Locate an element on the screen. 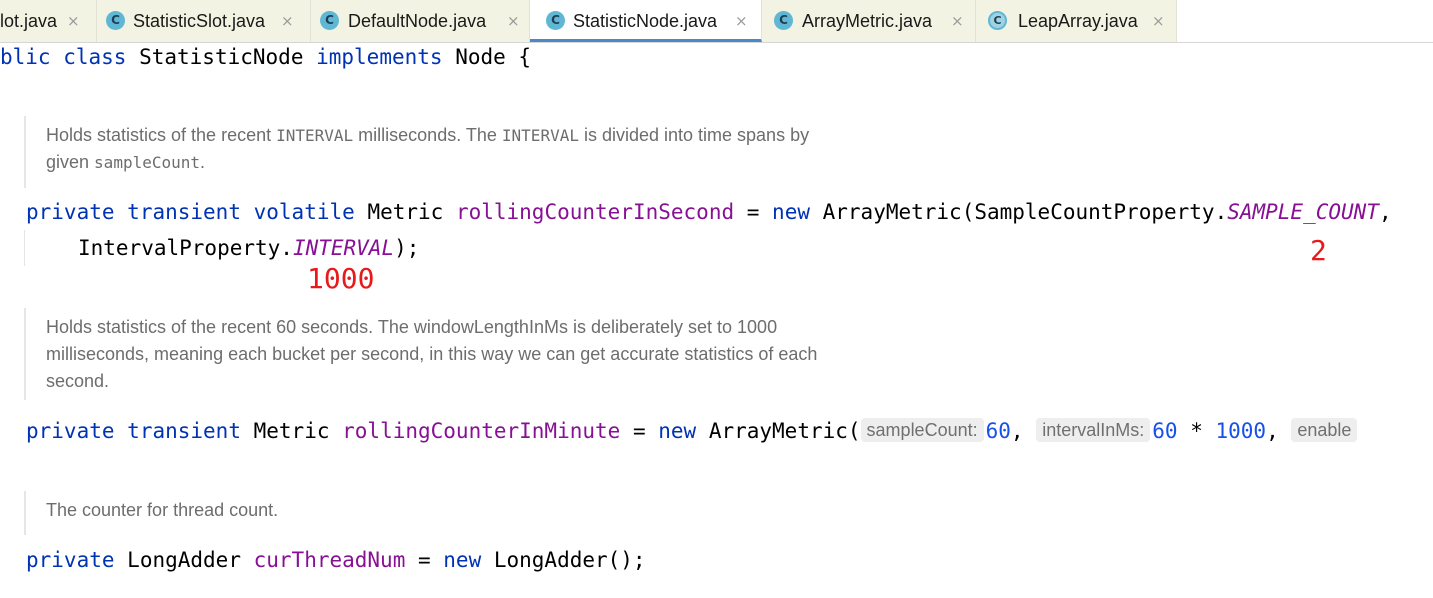  annotation-sample-count-value: 2 is located at coordinates (1318, 250).